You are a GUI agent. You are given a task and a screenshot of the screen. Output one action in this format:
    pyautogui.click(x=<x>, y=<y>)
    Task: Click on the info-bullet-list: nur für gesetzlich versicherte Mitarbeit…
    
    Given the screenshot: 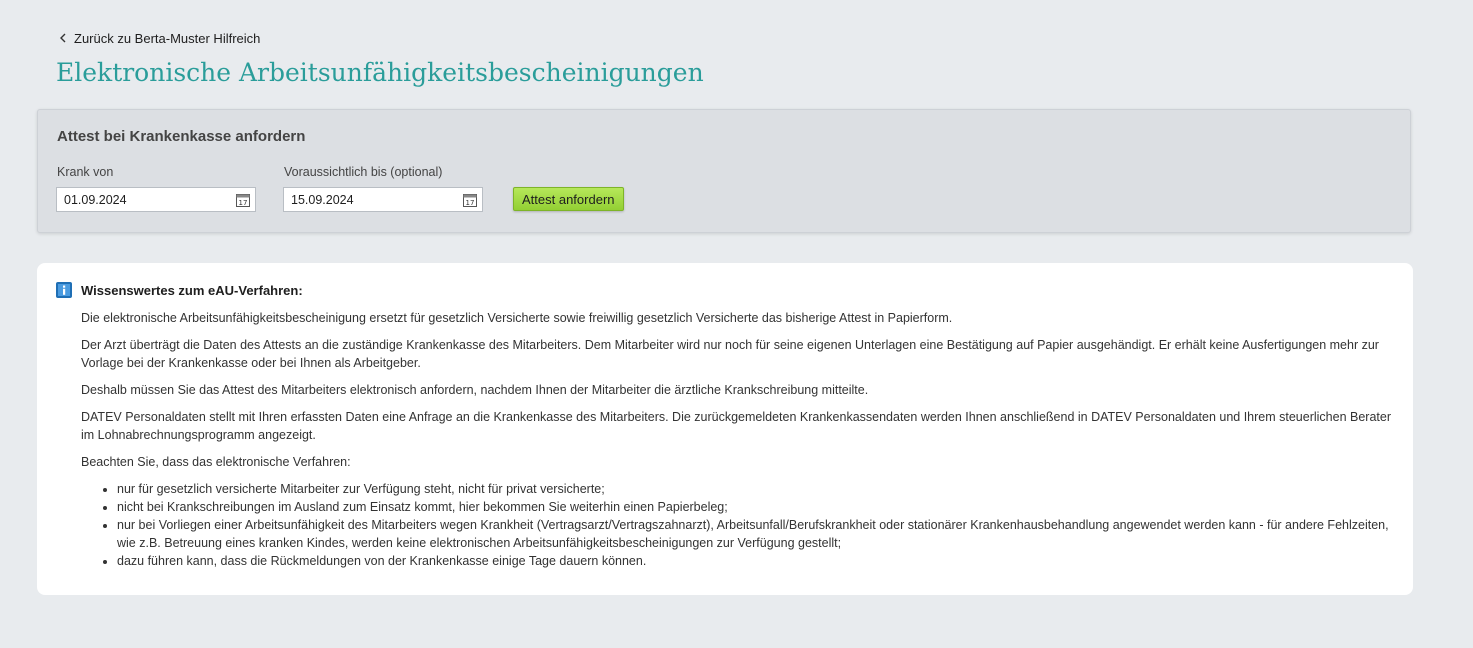 What is the action you would take?
    pyautogui.click(x=737, y=525)
    